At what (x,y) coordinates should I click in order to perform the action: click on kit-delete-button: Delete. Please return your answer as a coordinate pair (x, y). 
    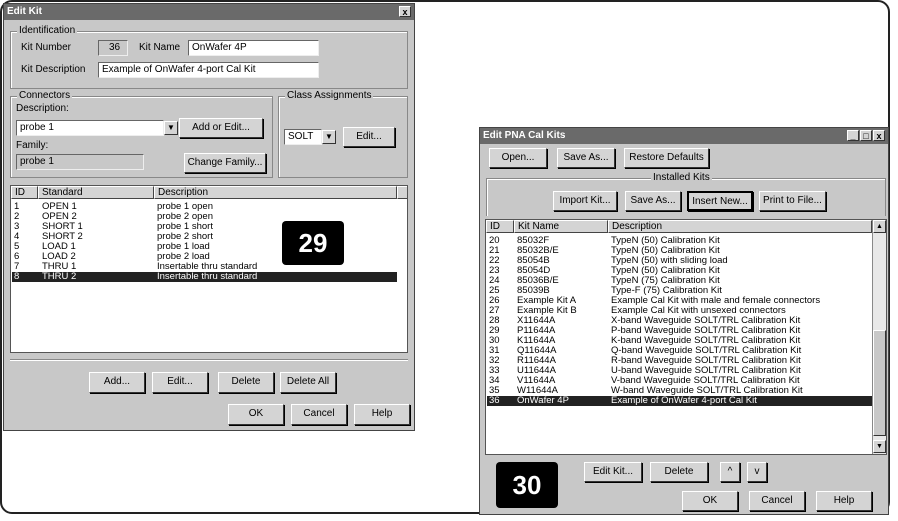
    Looking at the image, I should click on (679, 472).